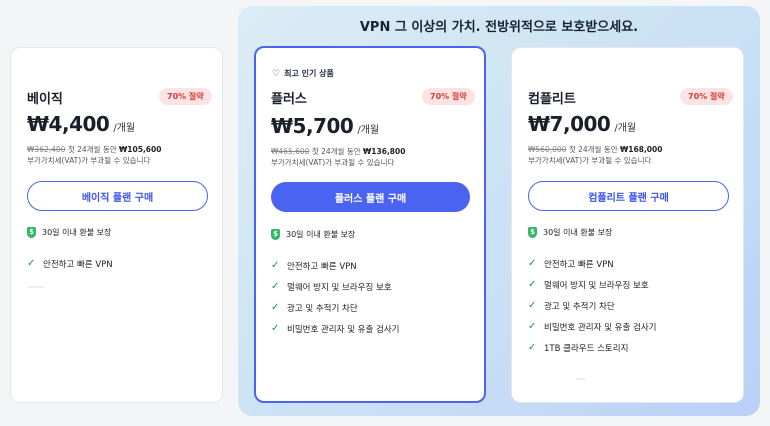 The width and height of the screenshot is (770, 426). I want to click on price-row: ₩5,700 /개월, so click(325, 126).